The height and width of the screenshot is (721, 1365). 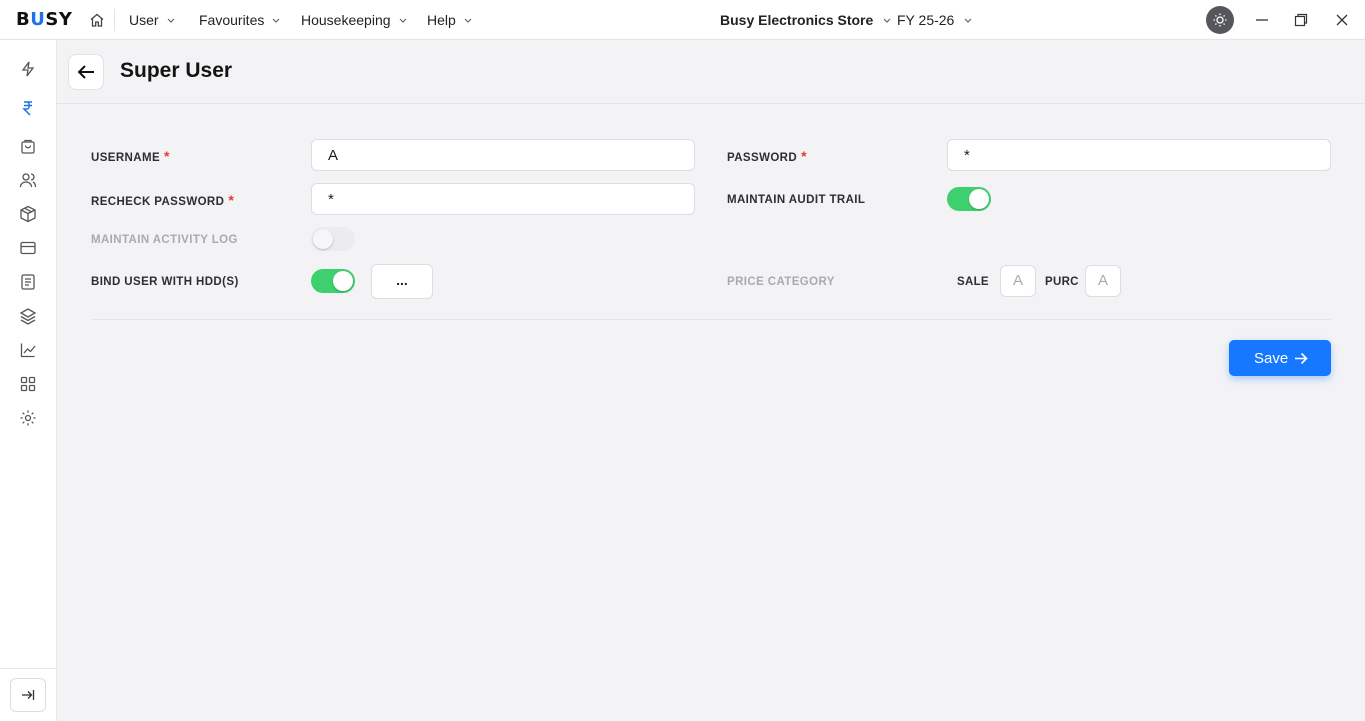 I want to click on grid-icon, so click(x=28, y=384).